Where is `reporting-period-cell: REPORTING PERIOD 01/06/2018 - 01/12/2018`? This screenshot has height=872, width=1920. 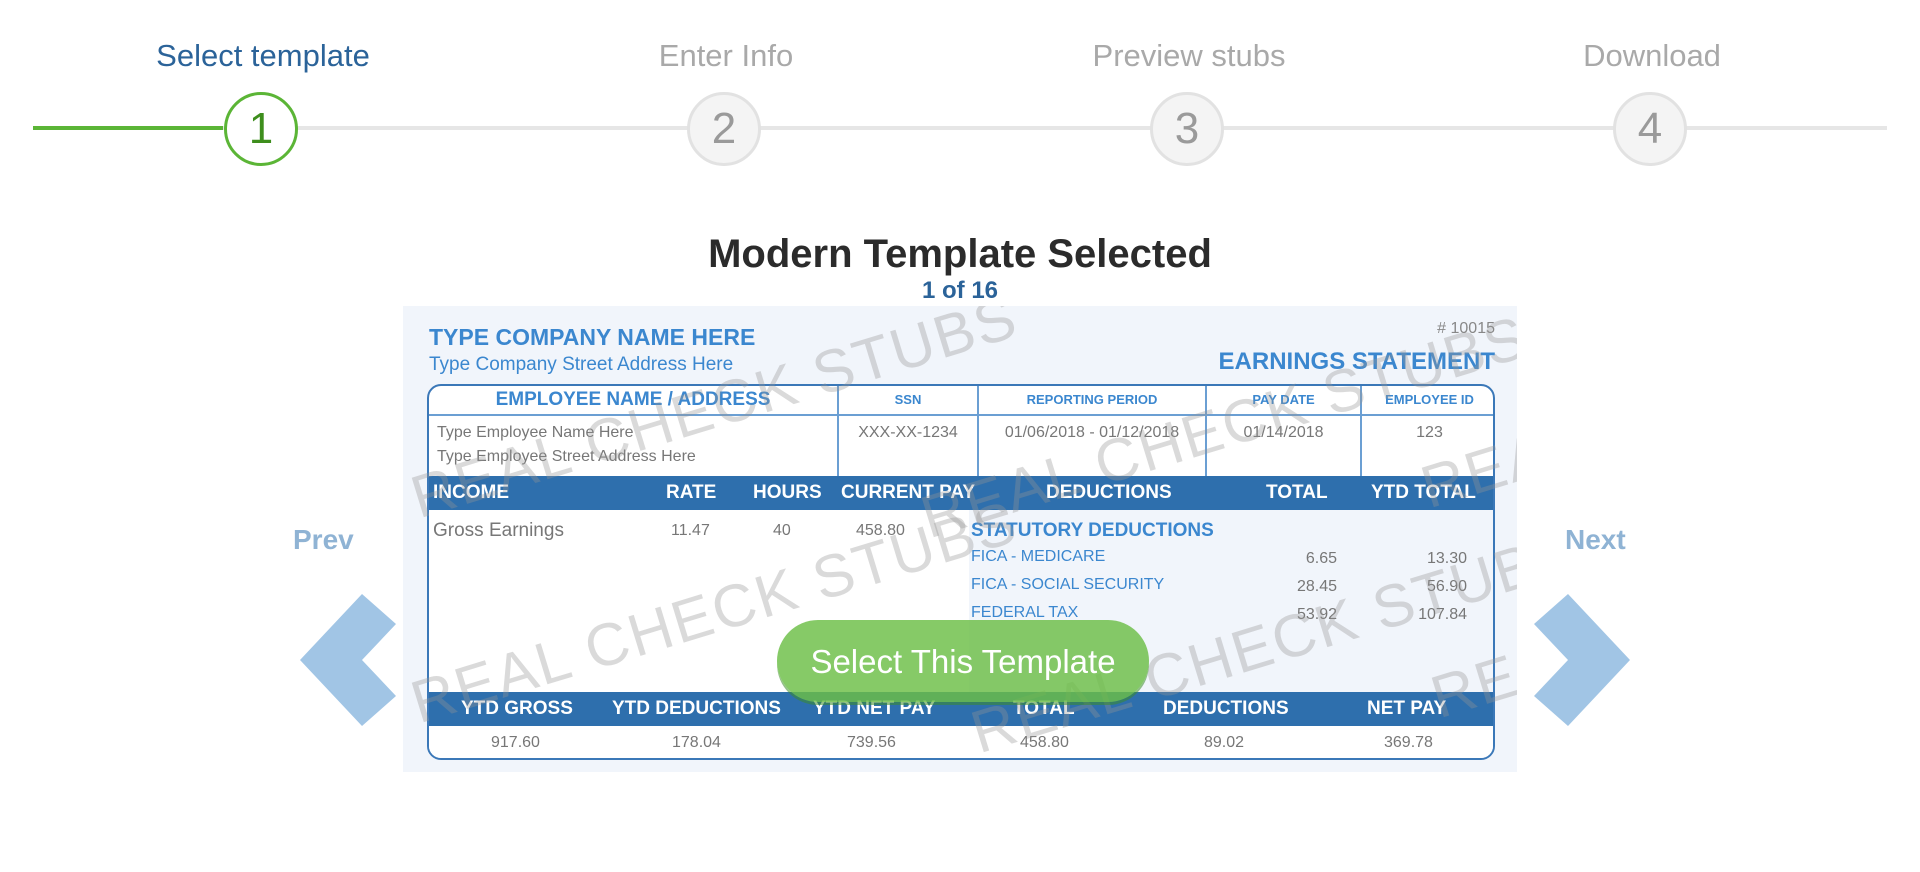 reporting-period-cell: REPORTING PERIOD 01/06/2018 - 01/12/2018 is located at coordinates (1093, 431).